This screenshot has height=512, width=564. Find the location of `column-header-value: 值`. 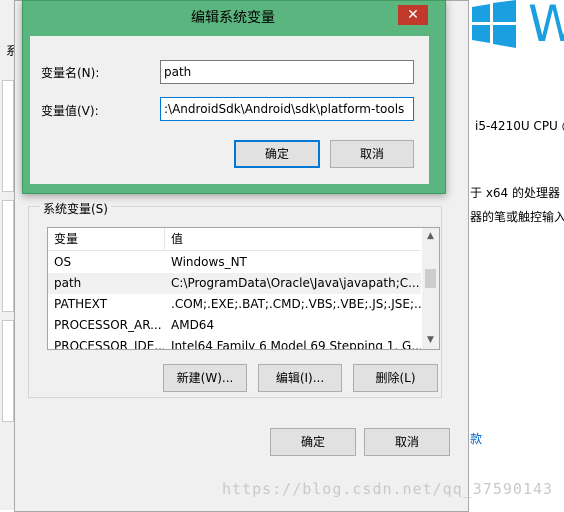

column-header-value: 值 is located at coordinates (293, 239).